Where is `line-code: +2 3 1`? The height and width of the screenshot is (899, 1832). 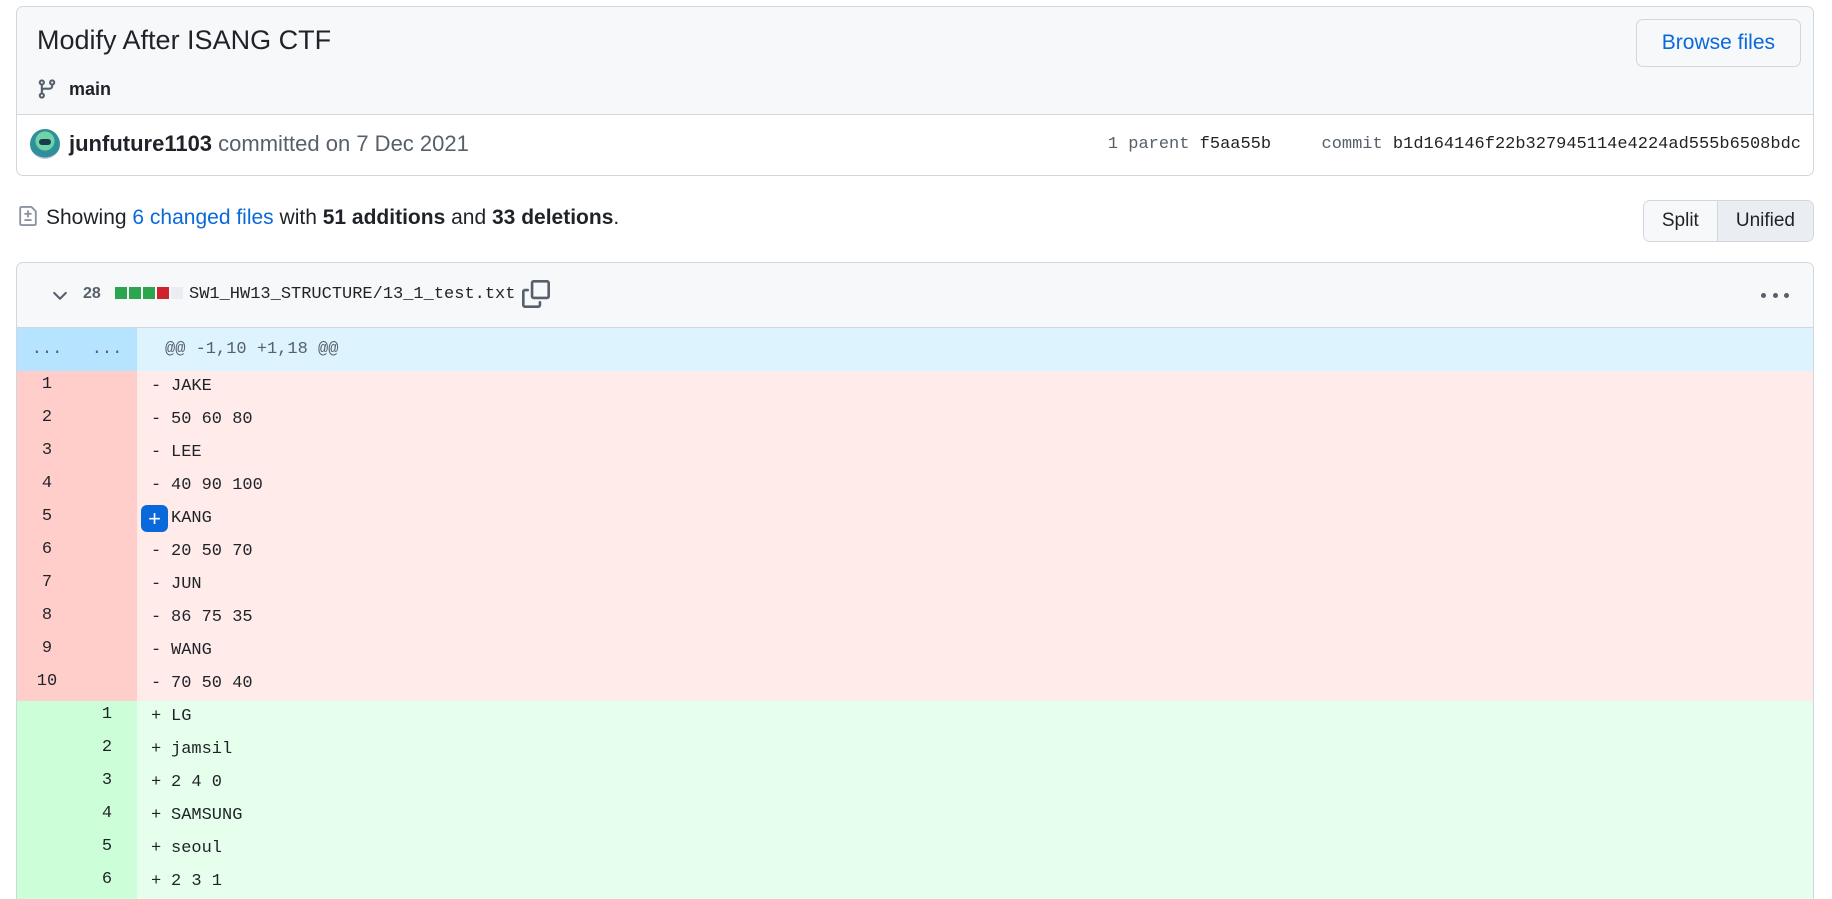 line-code: +2 3 1 is located at coordinates (975, 882).